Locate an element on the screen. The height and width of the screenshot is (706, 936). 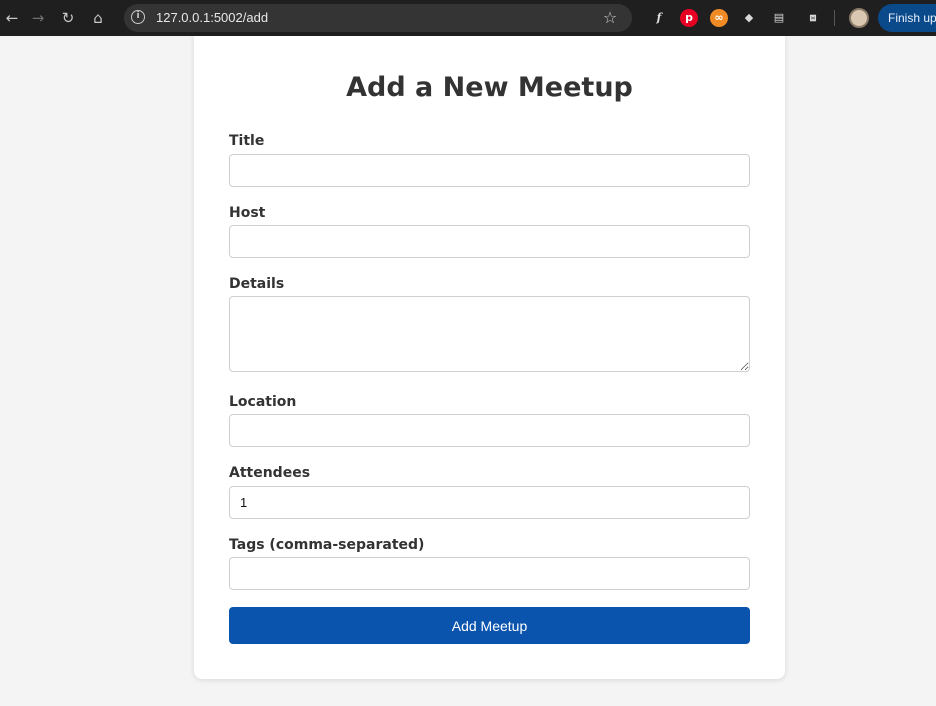
extensions-puzzle-icon: ⧈ is located at coordinates (813, 18).